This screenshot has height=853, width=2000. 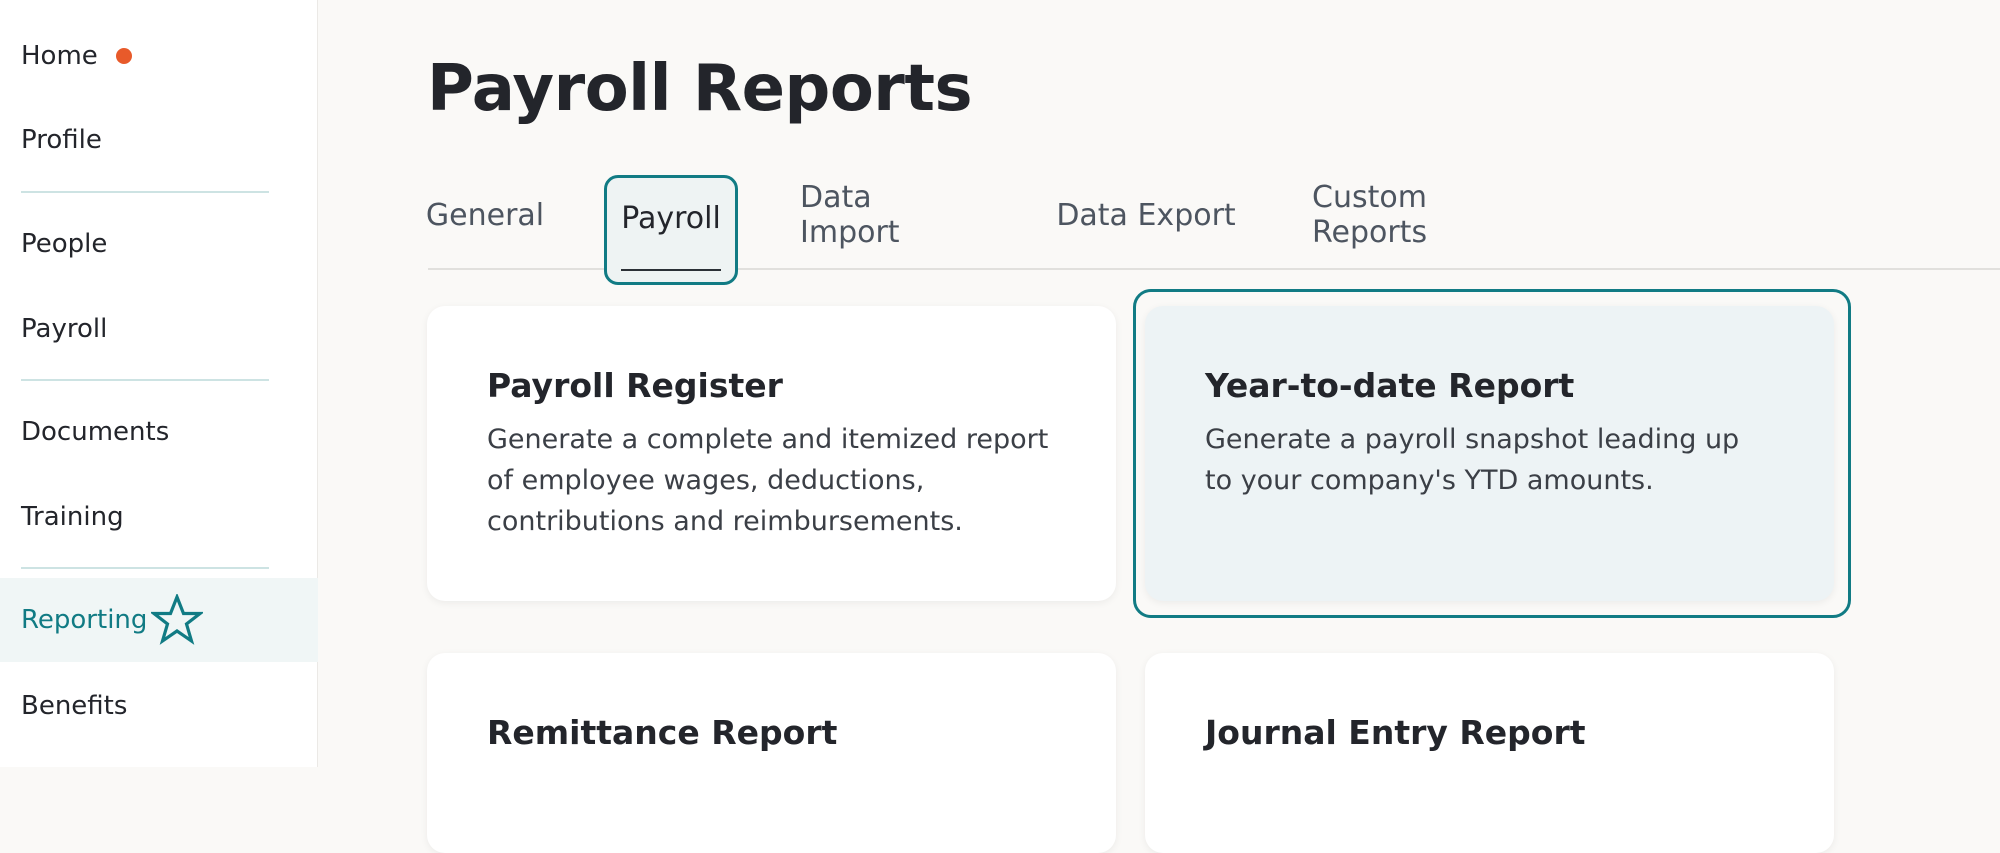 I want to click on sidebar-item-benefits: Benefits, so click(x=159, y=706).